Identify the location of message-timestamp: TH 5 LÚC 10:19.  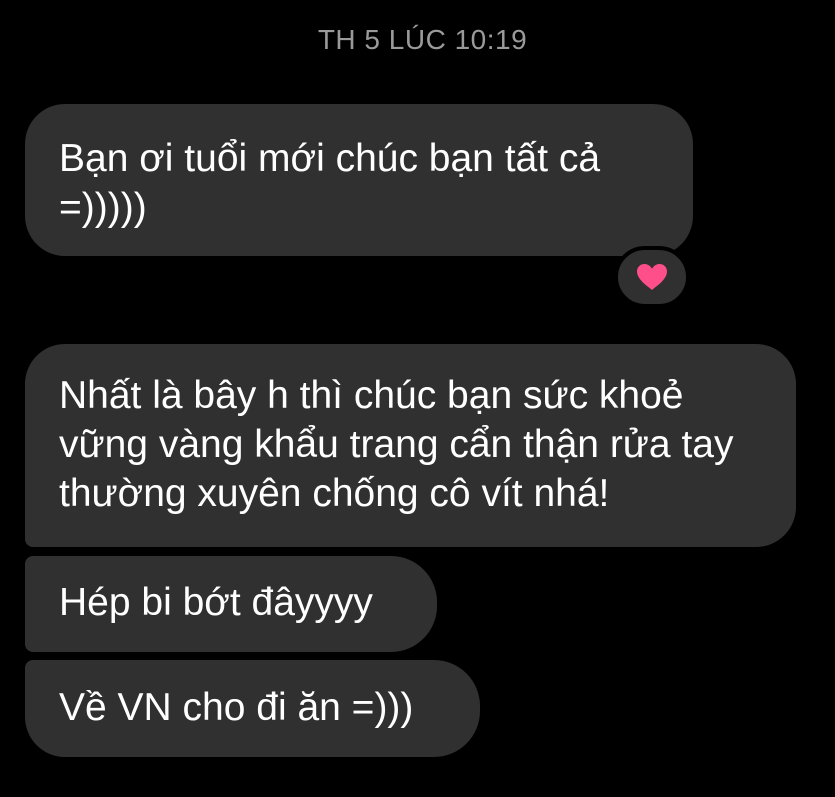
(422, 39).